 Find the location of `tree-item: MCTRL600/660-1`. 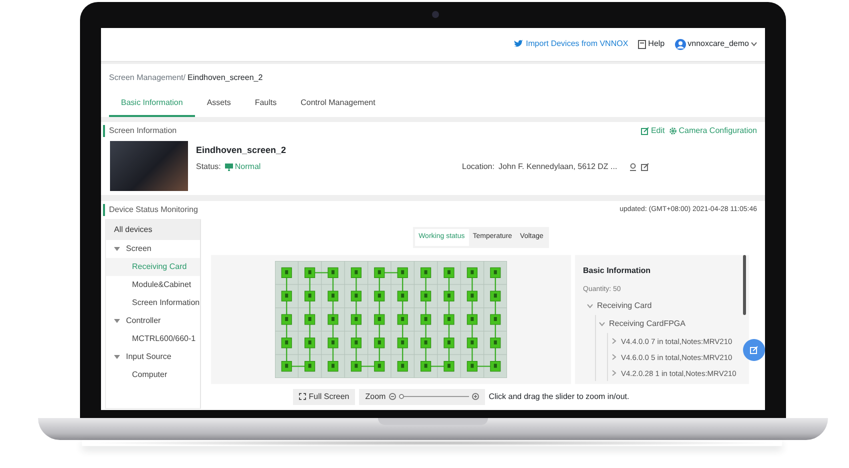

tree-item: MCTRL600/660-1 is located at coordinates (153, 339).